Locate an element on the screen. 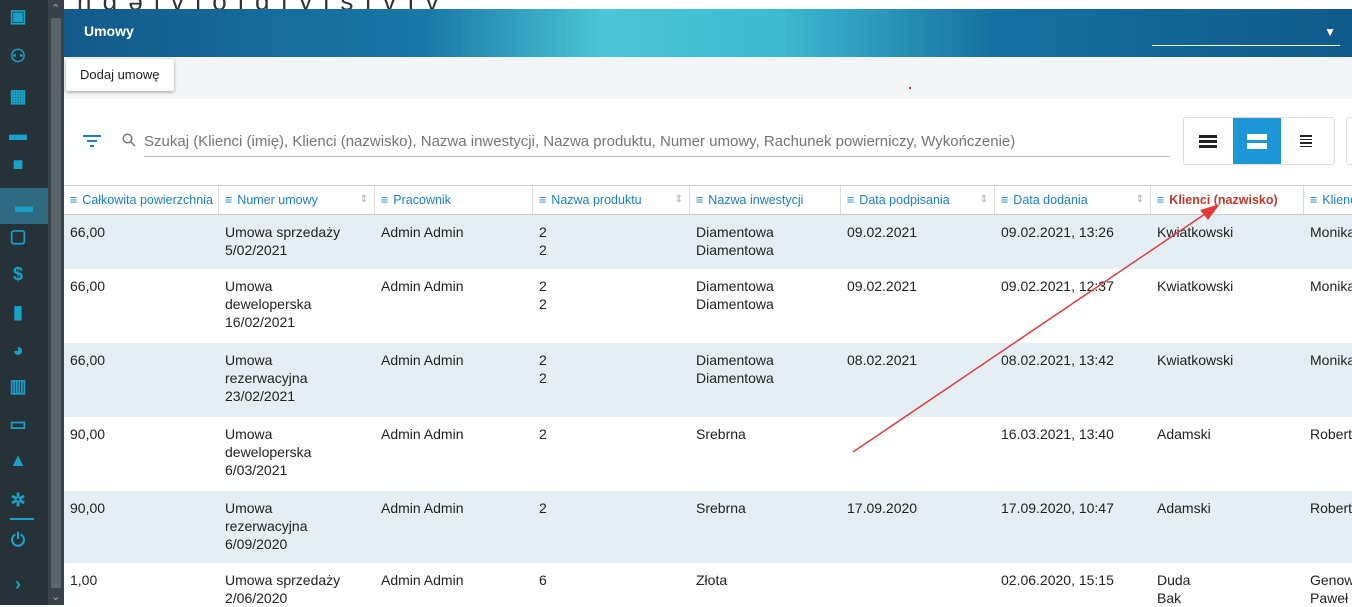  warning-icon: ▲ is located at coordinates (18, 460).